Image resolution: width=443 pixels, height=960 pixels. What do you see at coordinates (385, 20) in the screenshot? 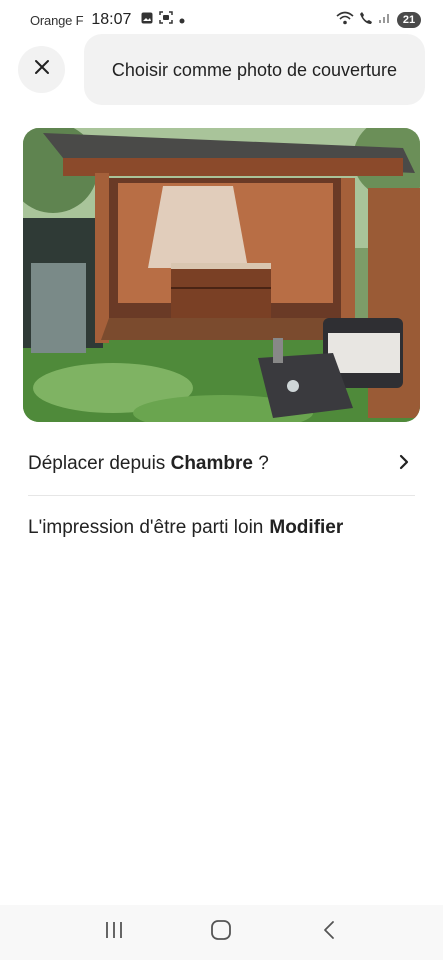
I see `signal-icon` at bounding box center [385, 20].